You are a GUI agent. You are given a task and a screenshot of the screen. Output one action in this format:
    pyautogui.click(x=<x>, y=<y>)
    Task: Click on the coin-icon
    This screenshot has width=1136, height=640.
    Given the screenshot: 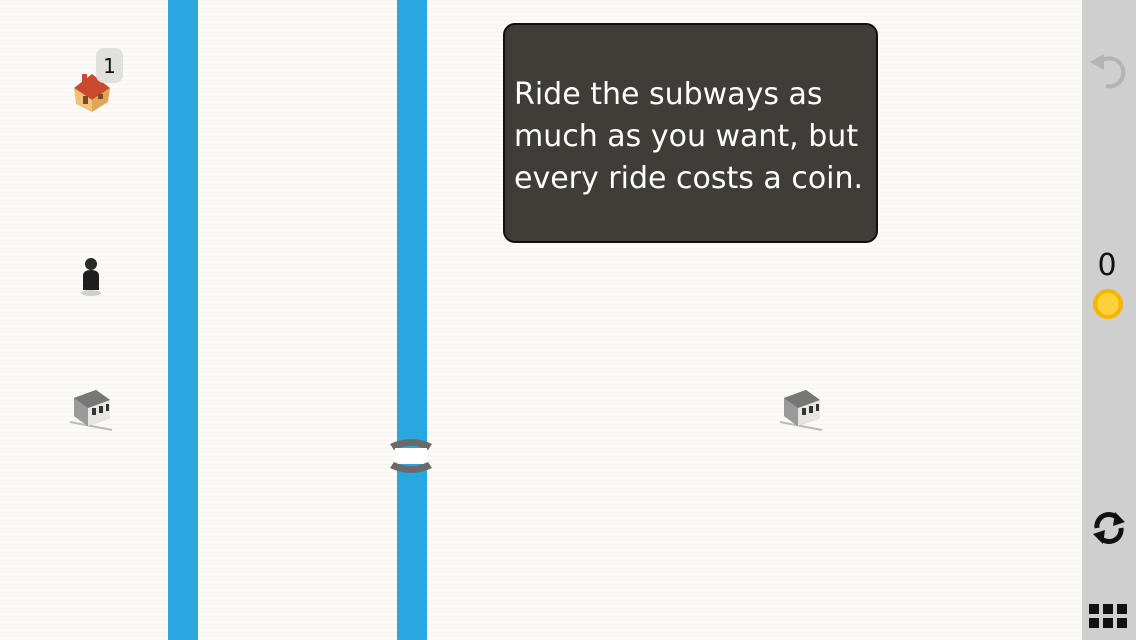 What is the action you would take?
    pyautogui.click(x=1108, y=304)
    